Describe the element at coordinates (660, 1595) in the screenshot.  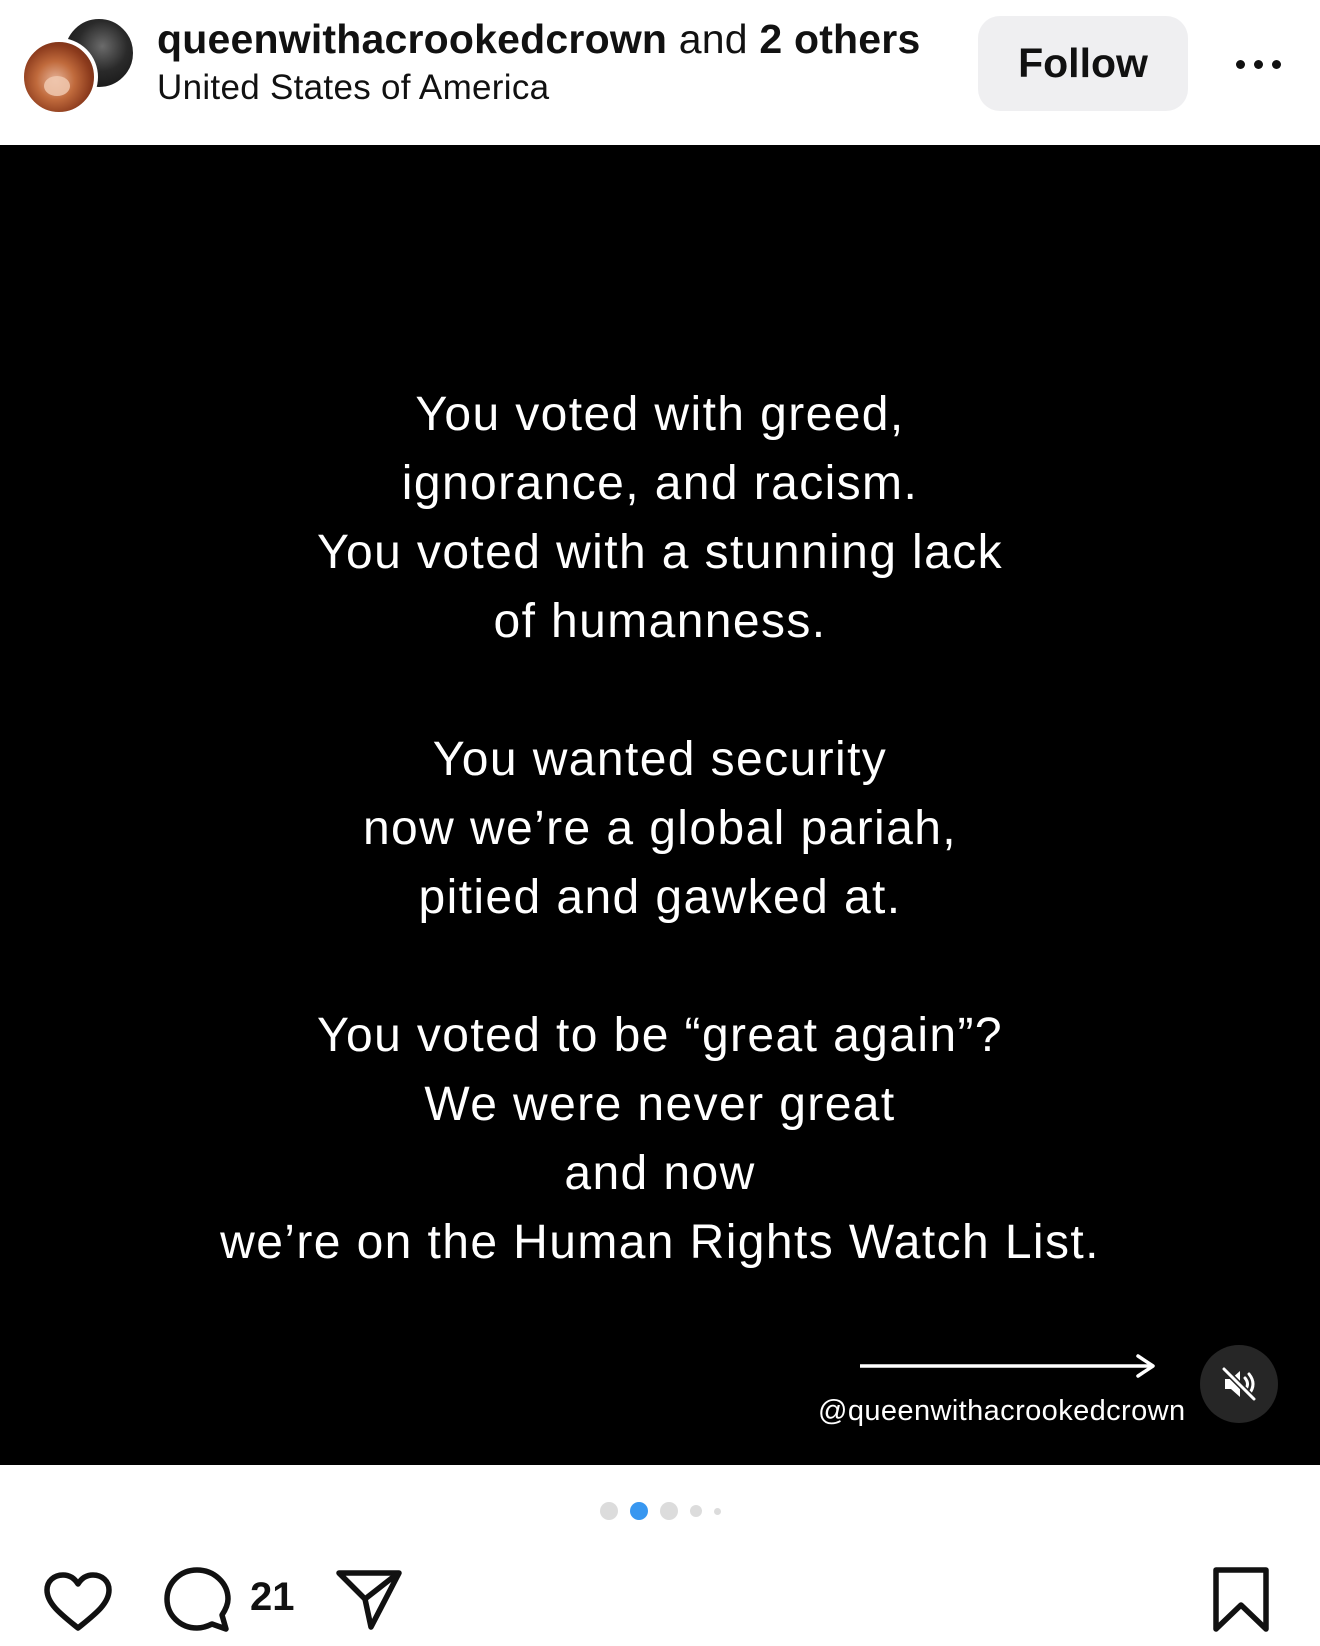
I see `action-bar: 21` at that location.